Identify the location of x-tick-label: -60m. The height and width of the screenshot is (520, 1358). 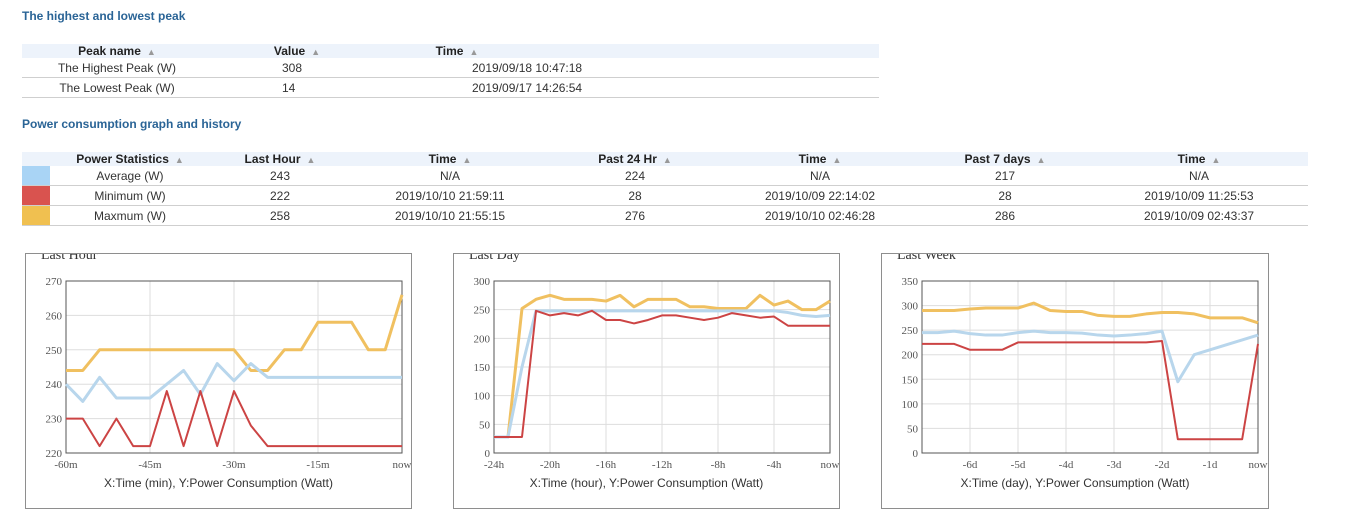
(66, 465).